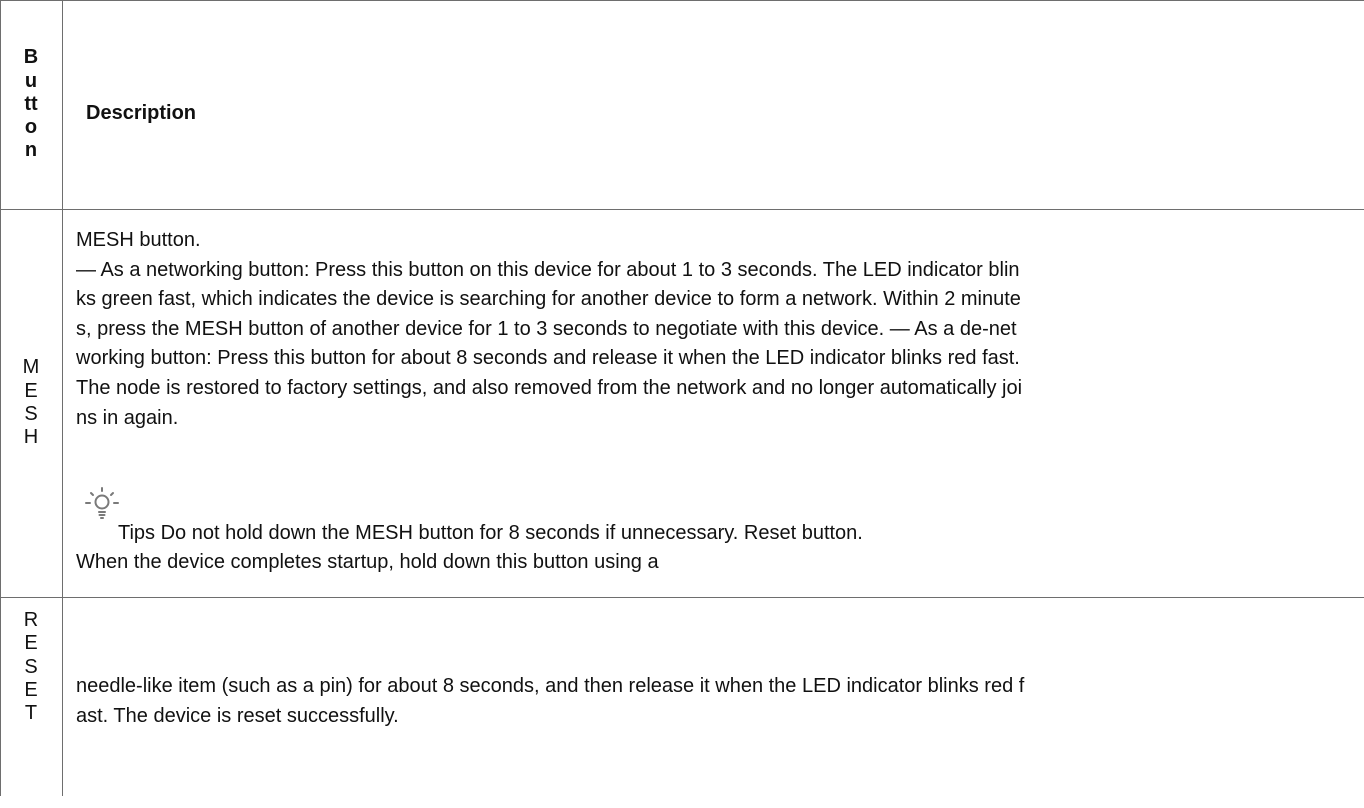 The image size is (1364, 808). What do you see at coordinates (31, 80) in the screenshot?
I see `header-button-letter: u` at bounding box center [31, 80].